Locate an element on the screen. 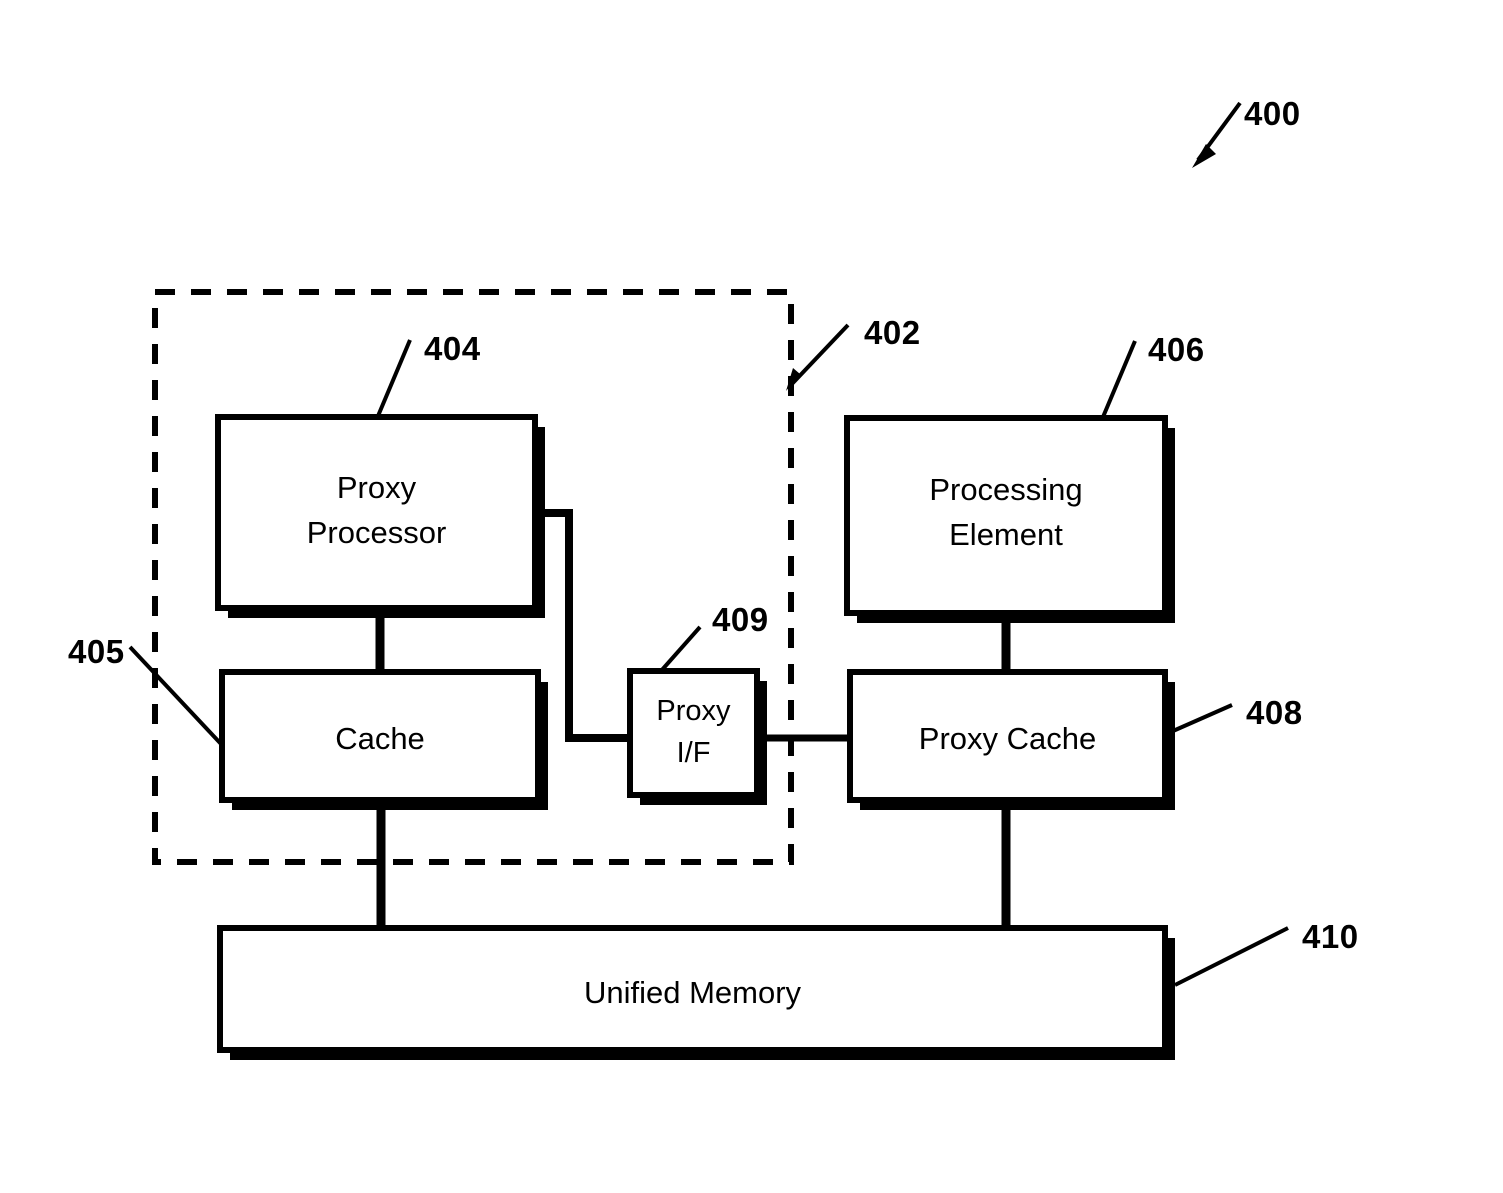 This screenshot has height=1193, width=1503. connector-proxy-processor-to-proxy-if is located at coordinates (586, 625).